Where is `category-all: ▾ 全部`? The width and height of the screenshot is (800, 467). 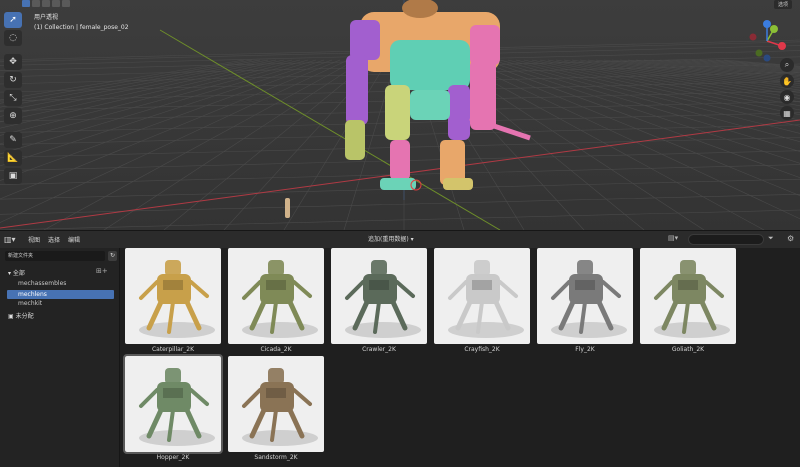 category-all: ▾ 全部 is located at coordinates (16, 272).